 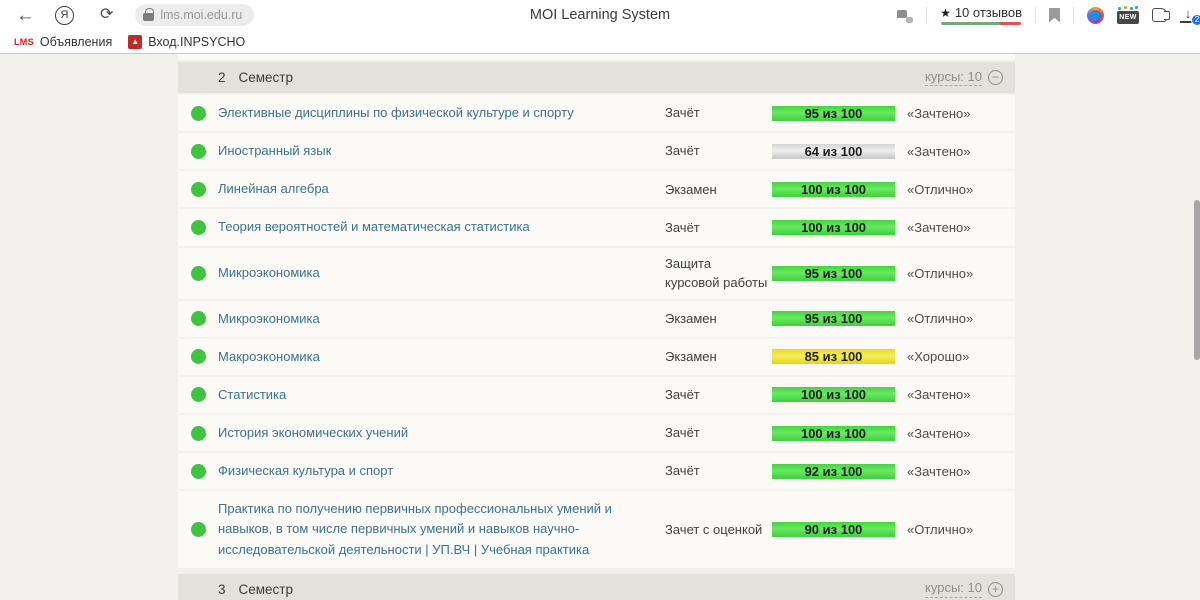 I want to click on semester-3-header: 3 Семестр курсы: 10 +, so click(x=596, y=586).